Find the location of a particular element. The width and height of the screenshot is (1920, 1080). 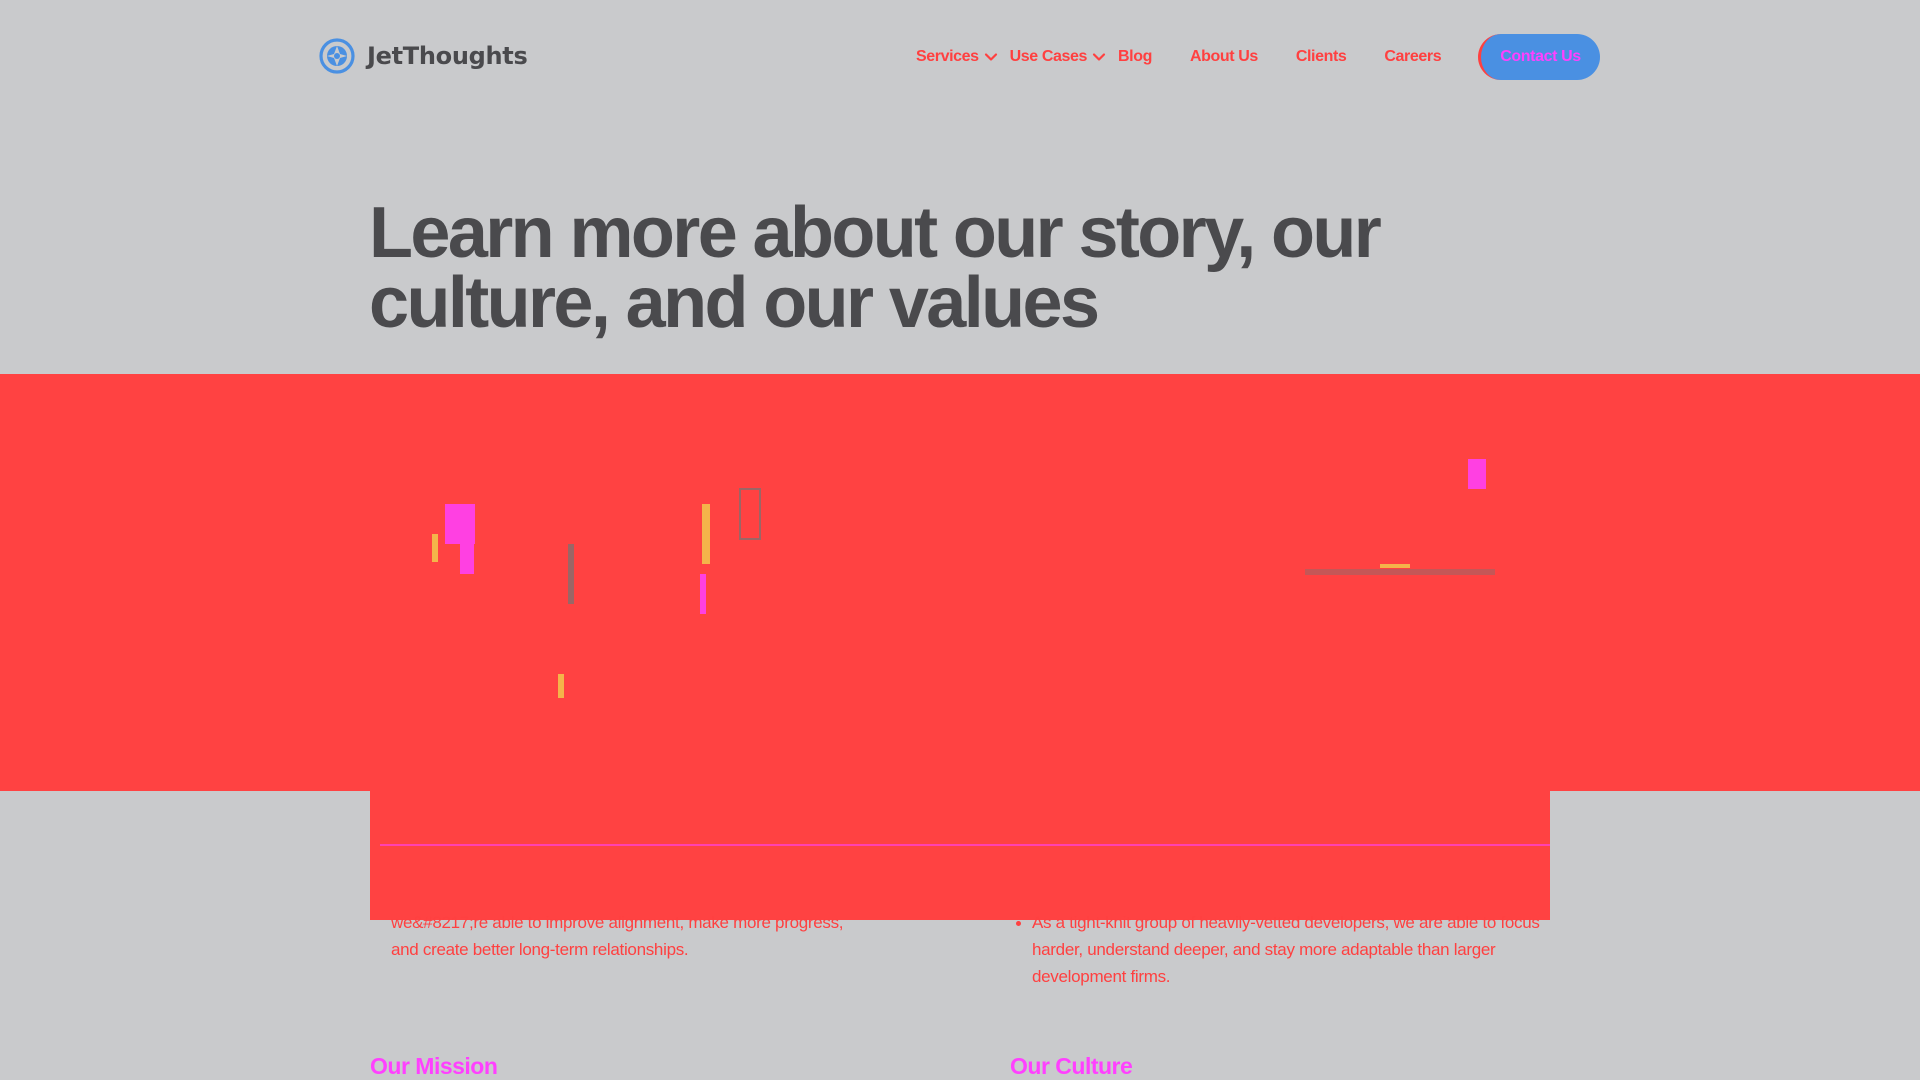

mission-heading: Our Mission is located at coordinates (434, 1066).